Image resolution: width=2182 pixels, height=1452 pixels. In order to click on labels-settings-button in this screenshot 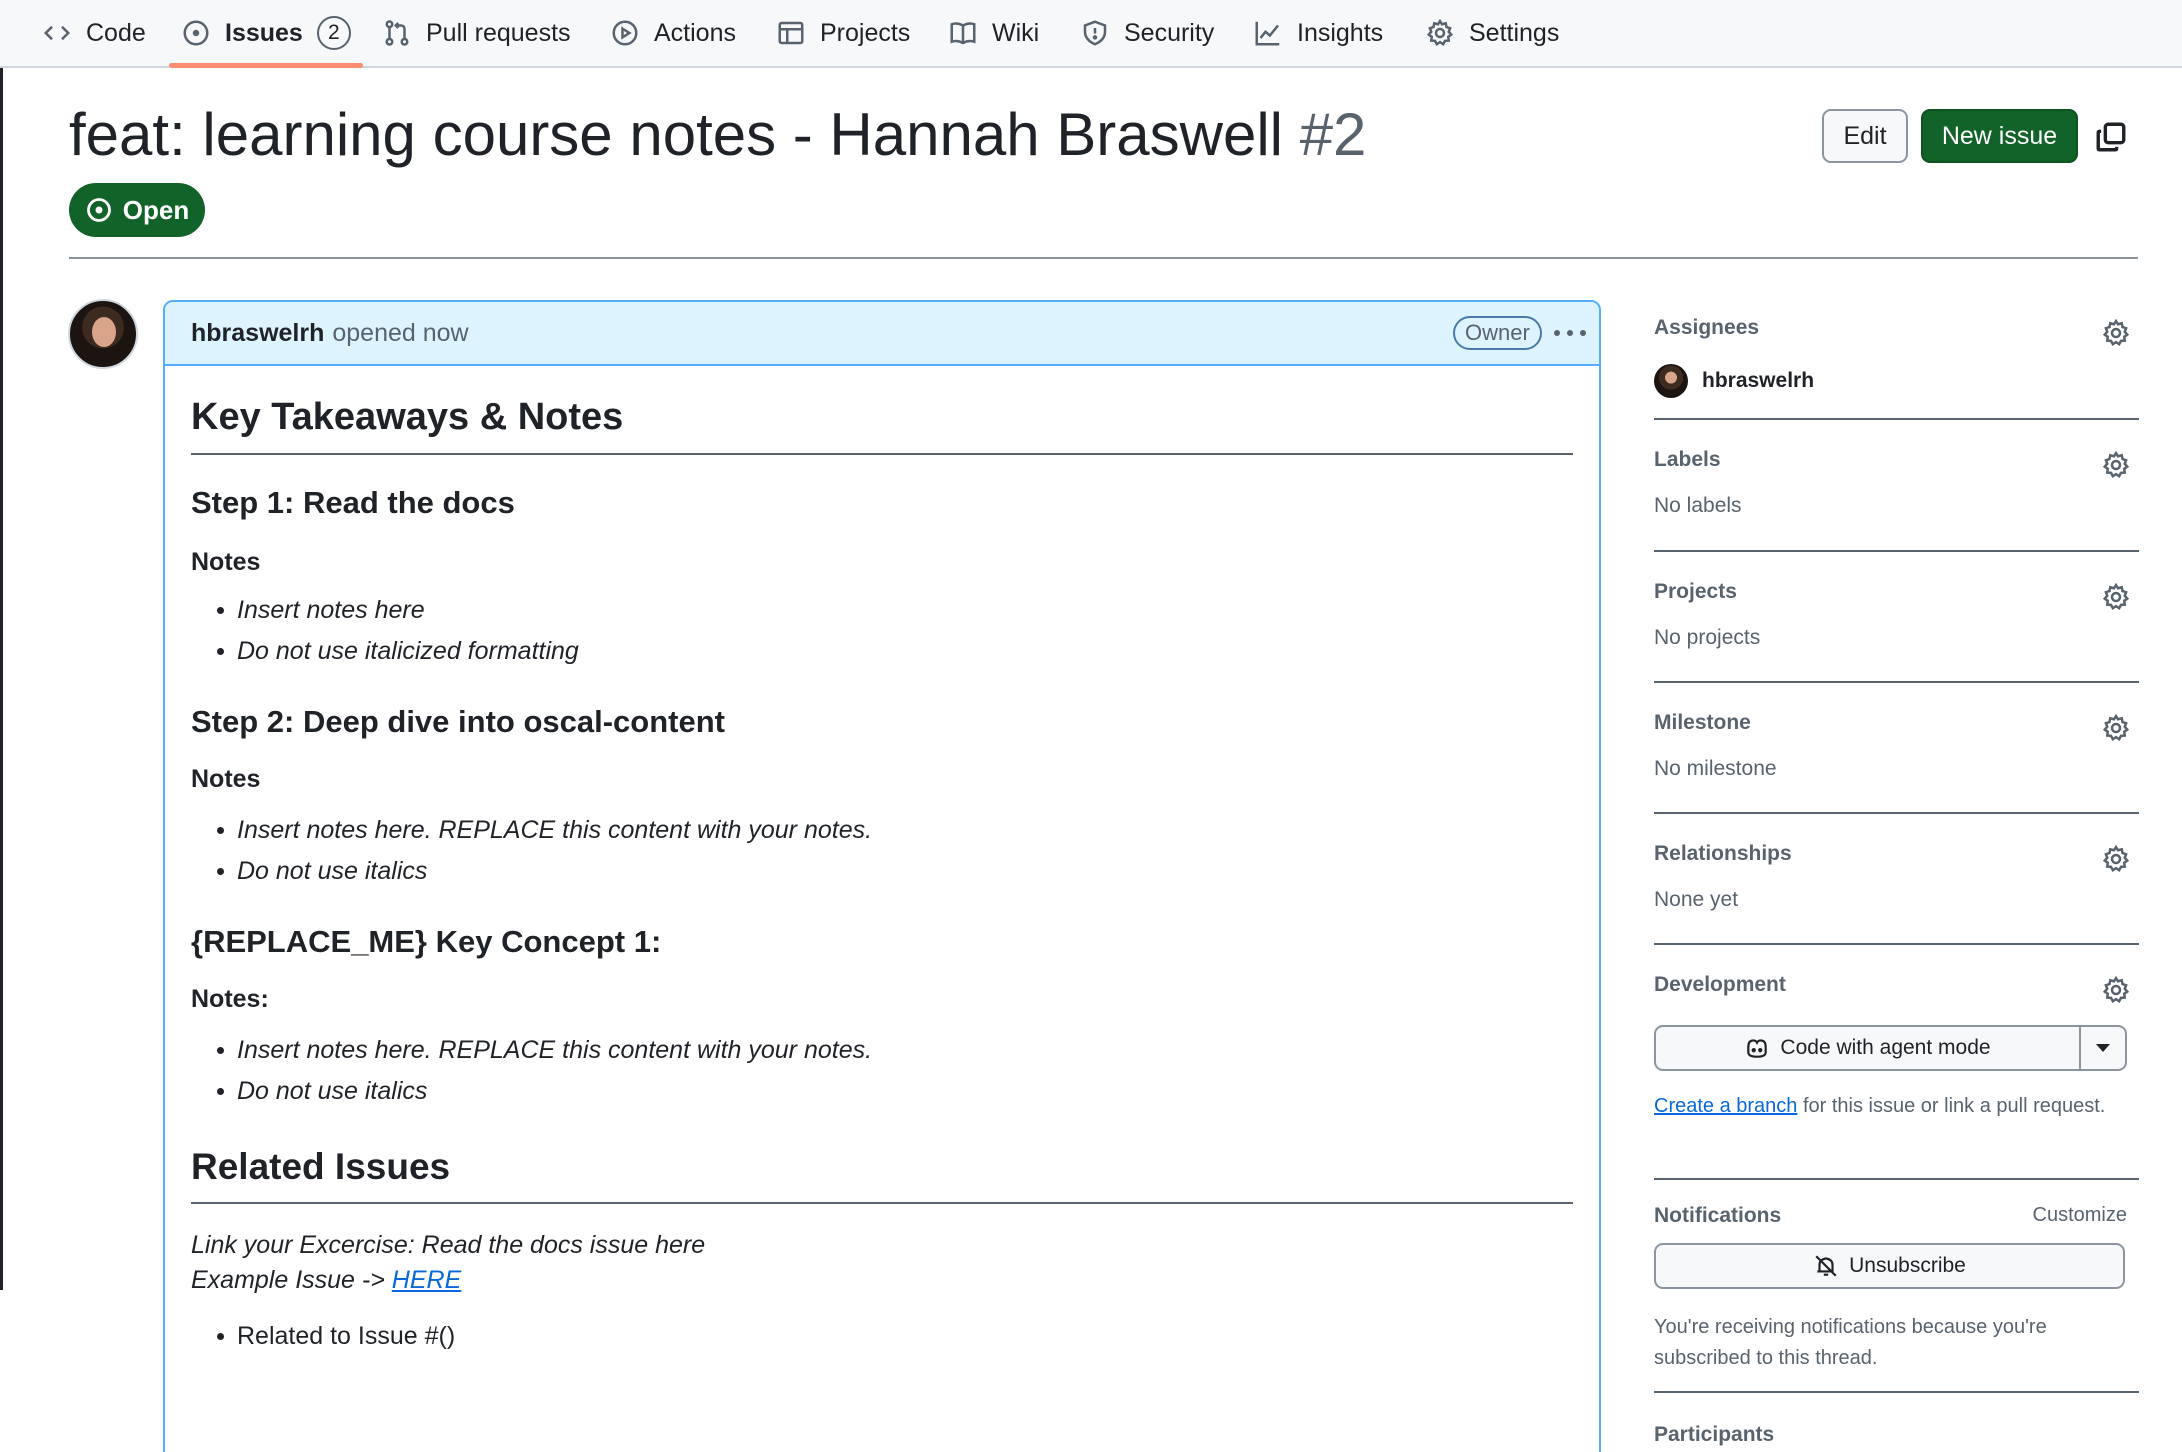, I will do `click(2116, 465)`.